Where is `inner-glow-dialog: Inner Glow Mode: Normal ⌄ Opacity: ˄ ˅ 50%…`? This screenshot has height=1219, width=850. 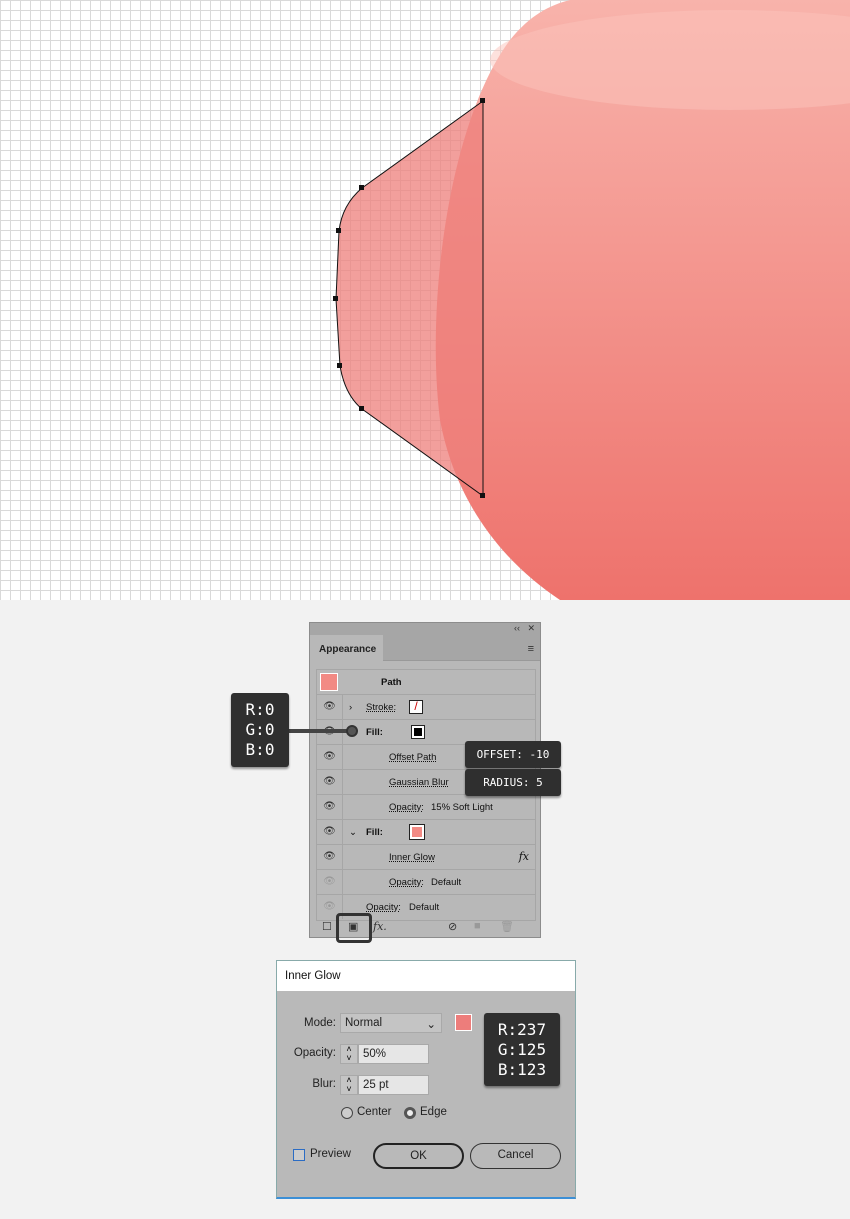 inner-glow-dialog: Inner Glow Mode: Normal ⌄ Opacity: ˄ ˅ 50%… is located at coordinates (426, 1079).